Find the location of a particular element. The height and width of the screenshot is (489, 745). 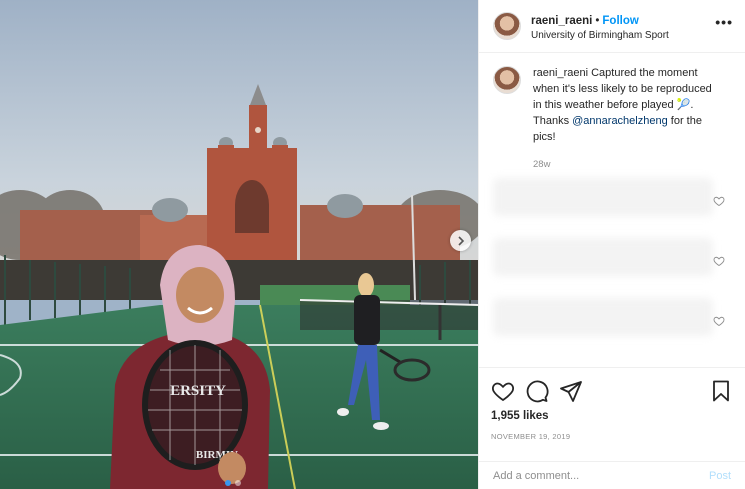

more-options-icon: ••• is located at coordinates (724, 22).